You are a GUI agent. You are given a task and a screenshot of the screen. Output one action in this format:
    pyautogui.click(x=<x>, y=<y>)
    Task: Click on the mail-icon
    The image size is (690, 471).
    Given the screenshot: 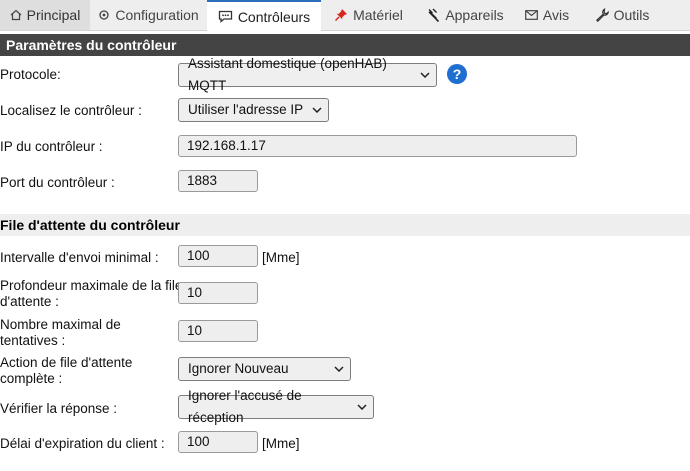 What is the action you would take?
    pyautogui.click(x=531, y=15)
    